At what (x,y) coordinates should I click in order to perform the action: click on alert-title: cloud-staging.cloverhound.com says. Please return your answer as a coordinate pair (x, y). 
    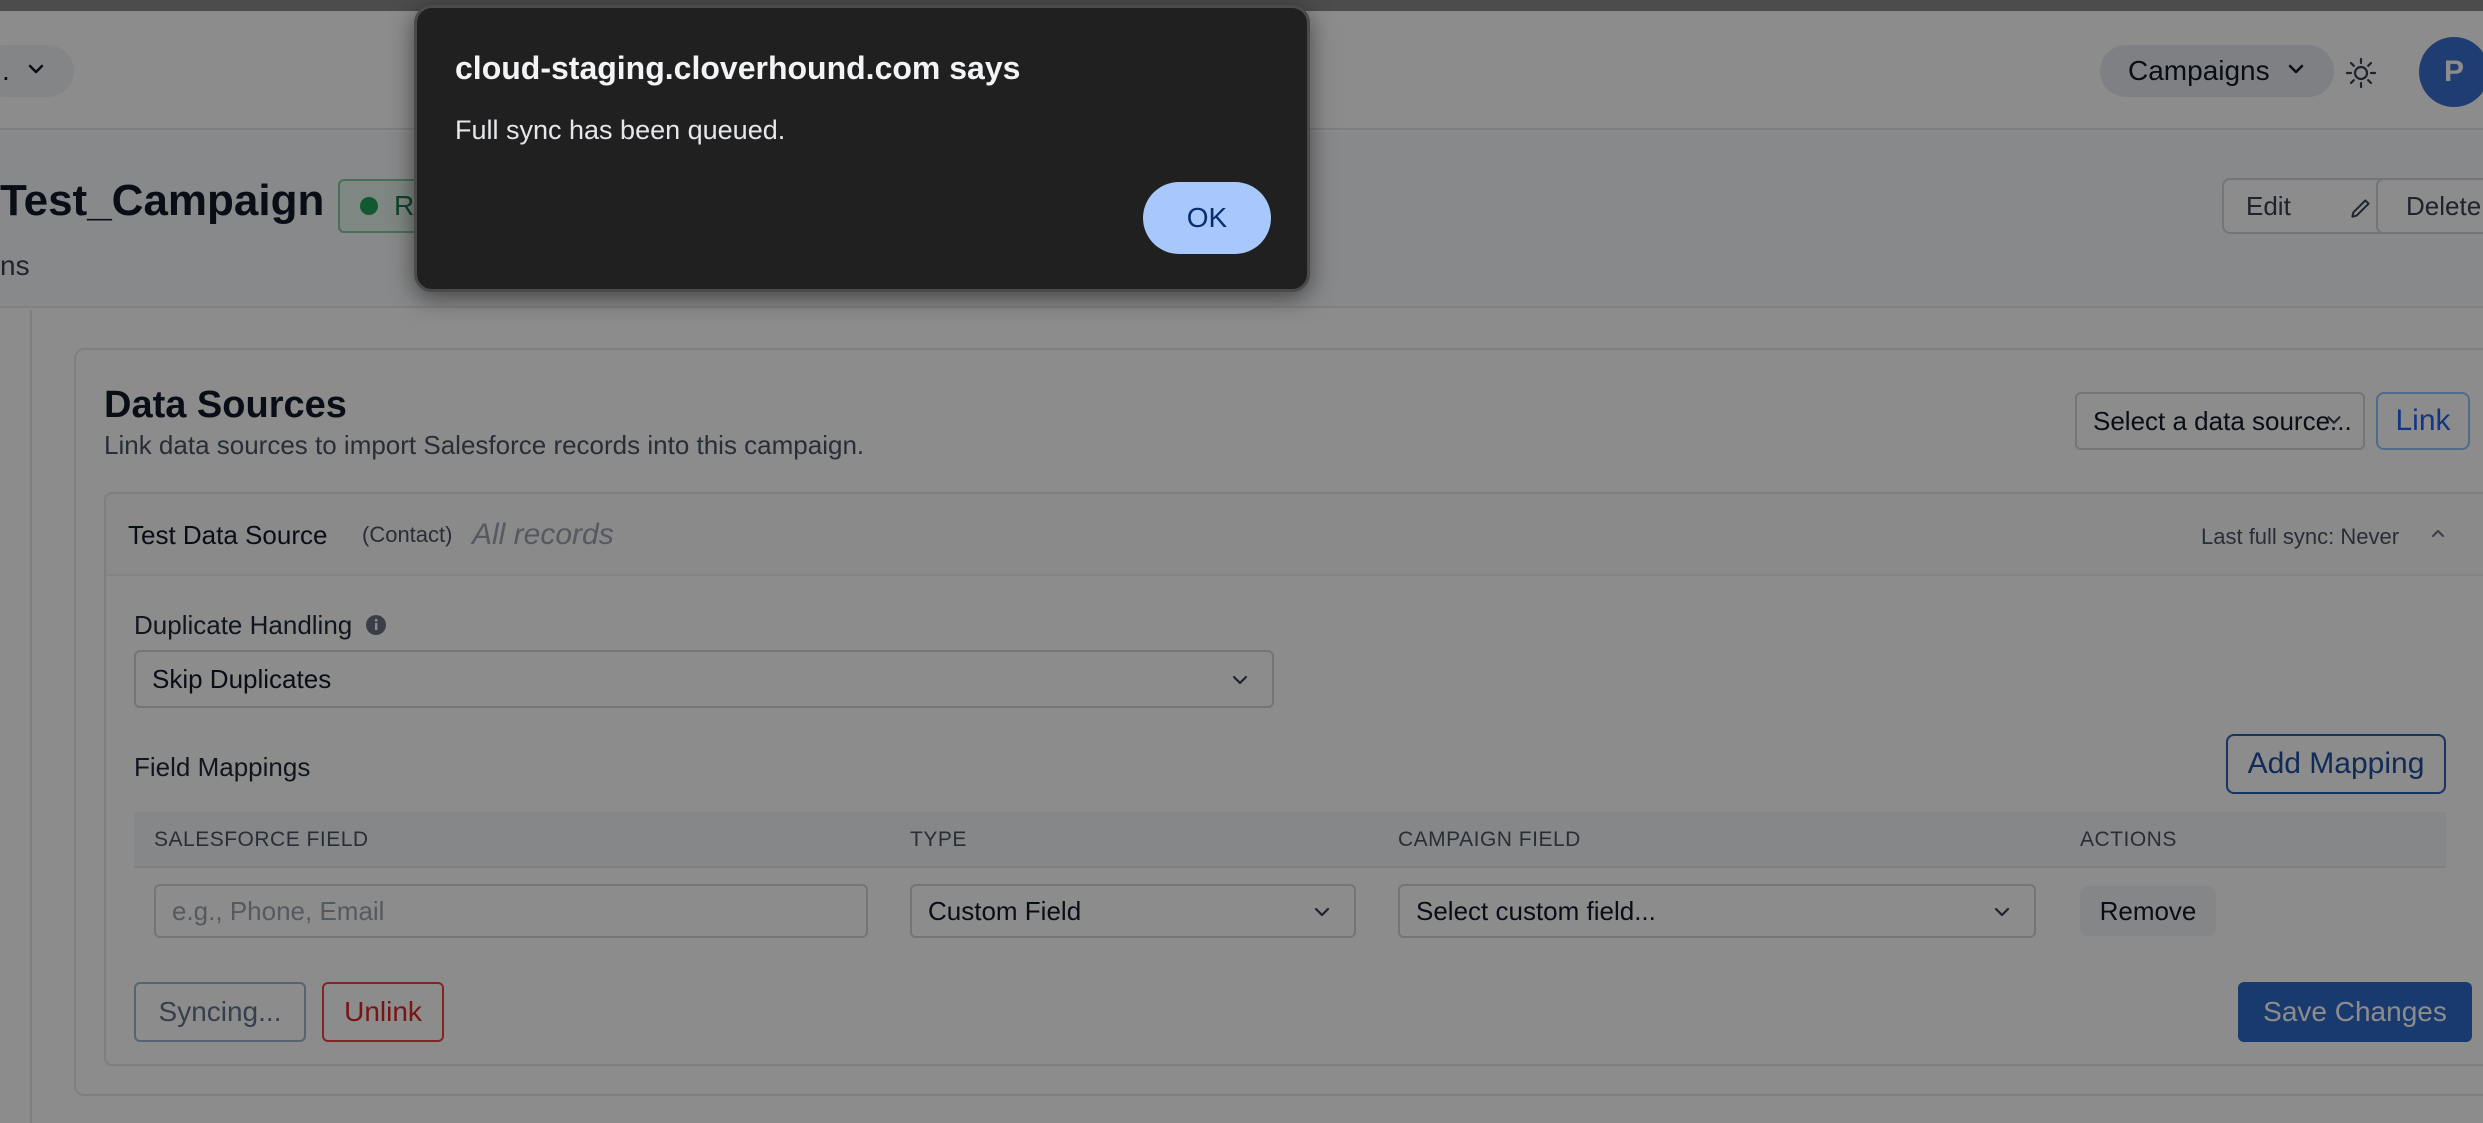
    Looking at the image, I should click on (738, 68).